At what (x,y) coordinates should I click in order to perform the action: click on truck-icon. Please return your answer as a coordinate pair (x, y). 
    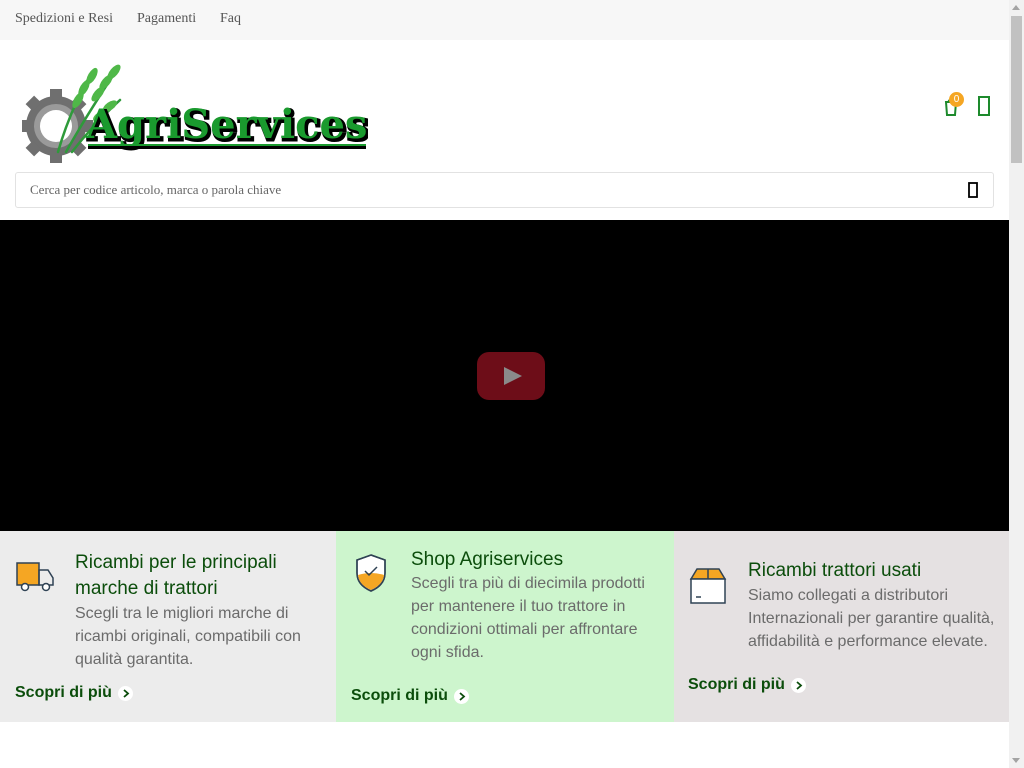
    Looking at the image, I should click on (35, 577).